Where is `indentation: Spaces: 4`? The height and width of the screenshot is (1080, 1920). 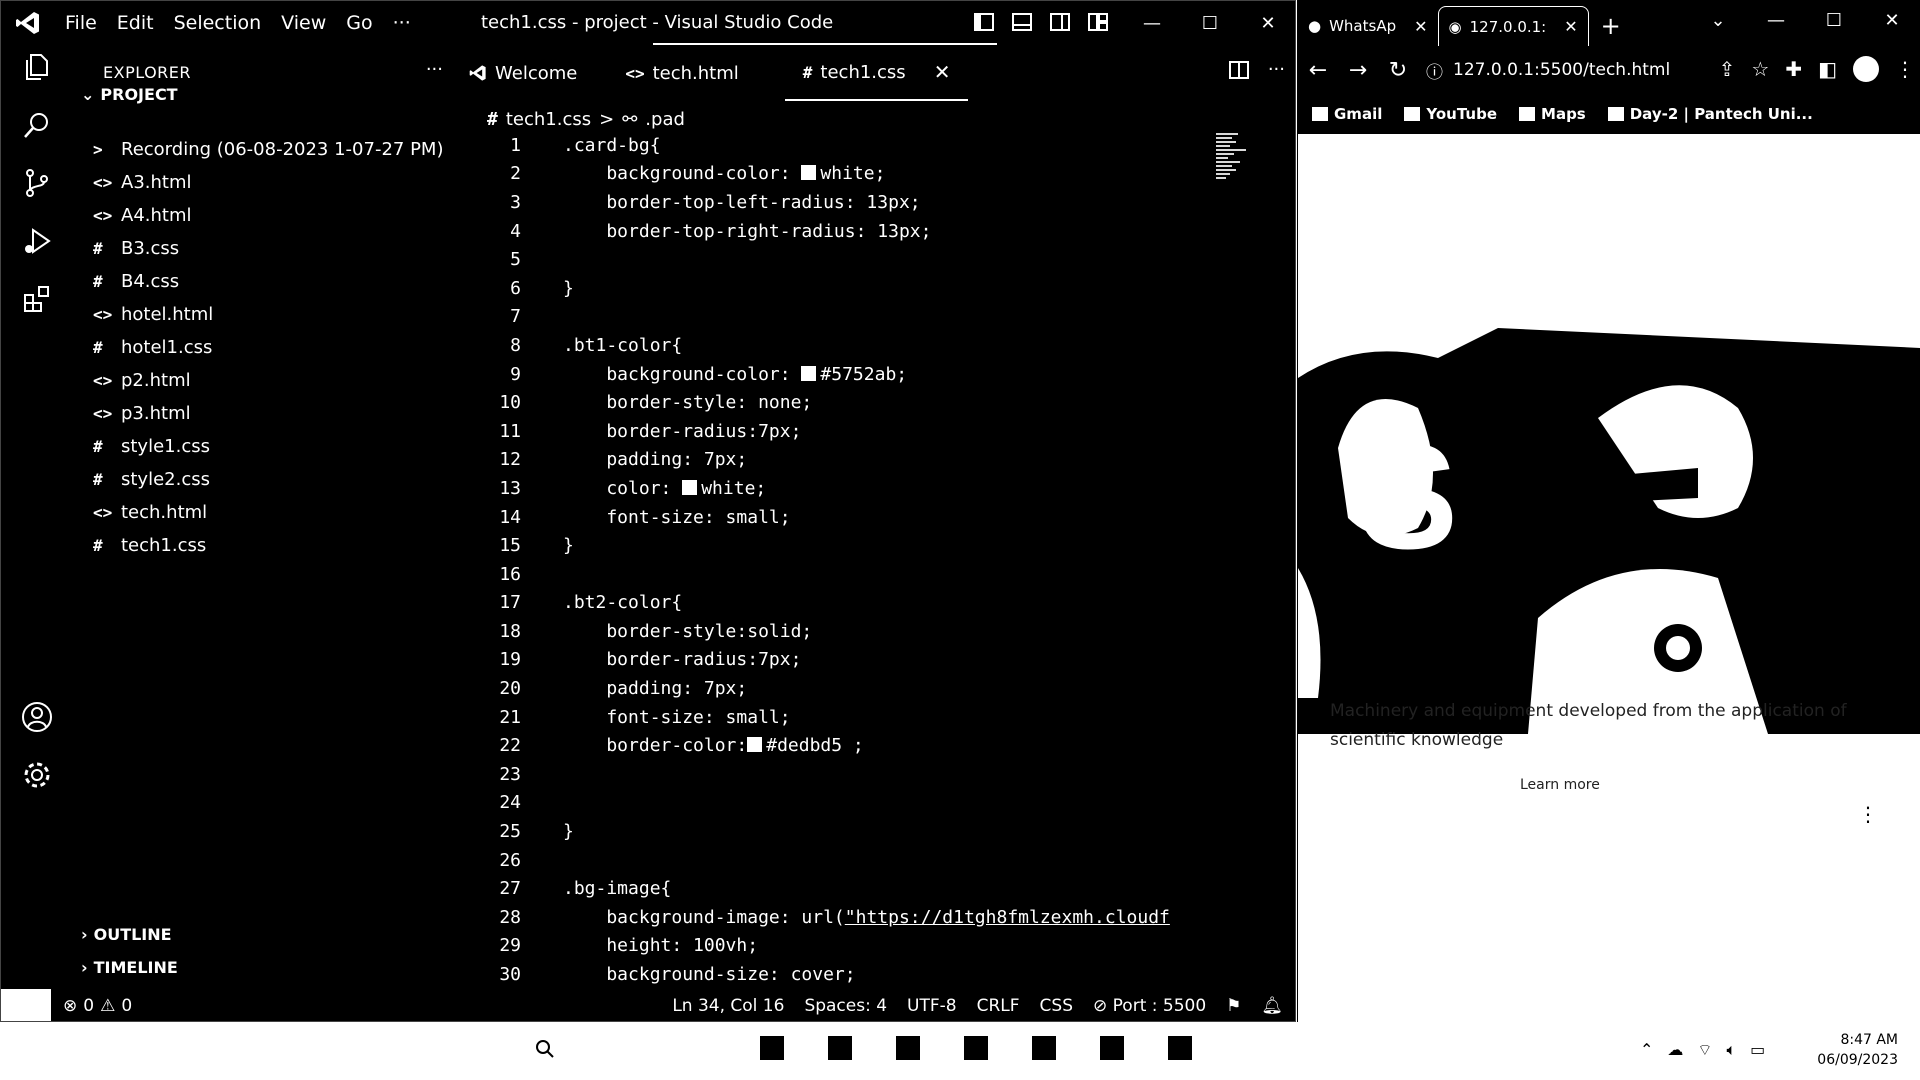
indentation: Spaces: 4 is located at coordinates (845, 1006).